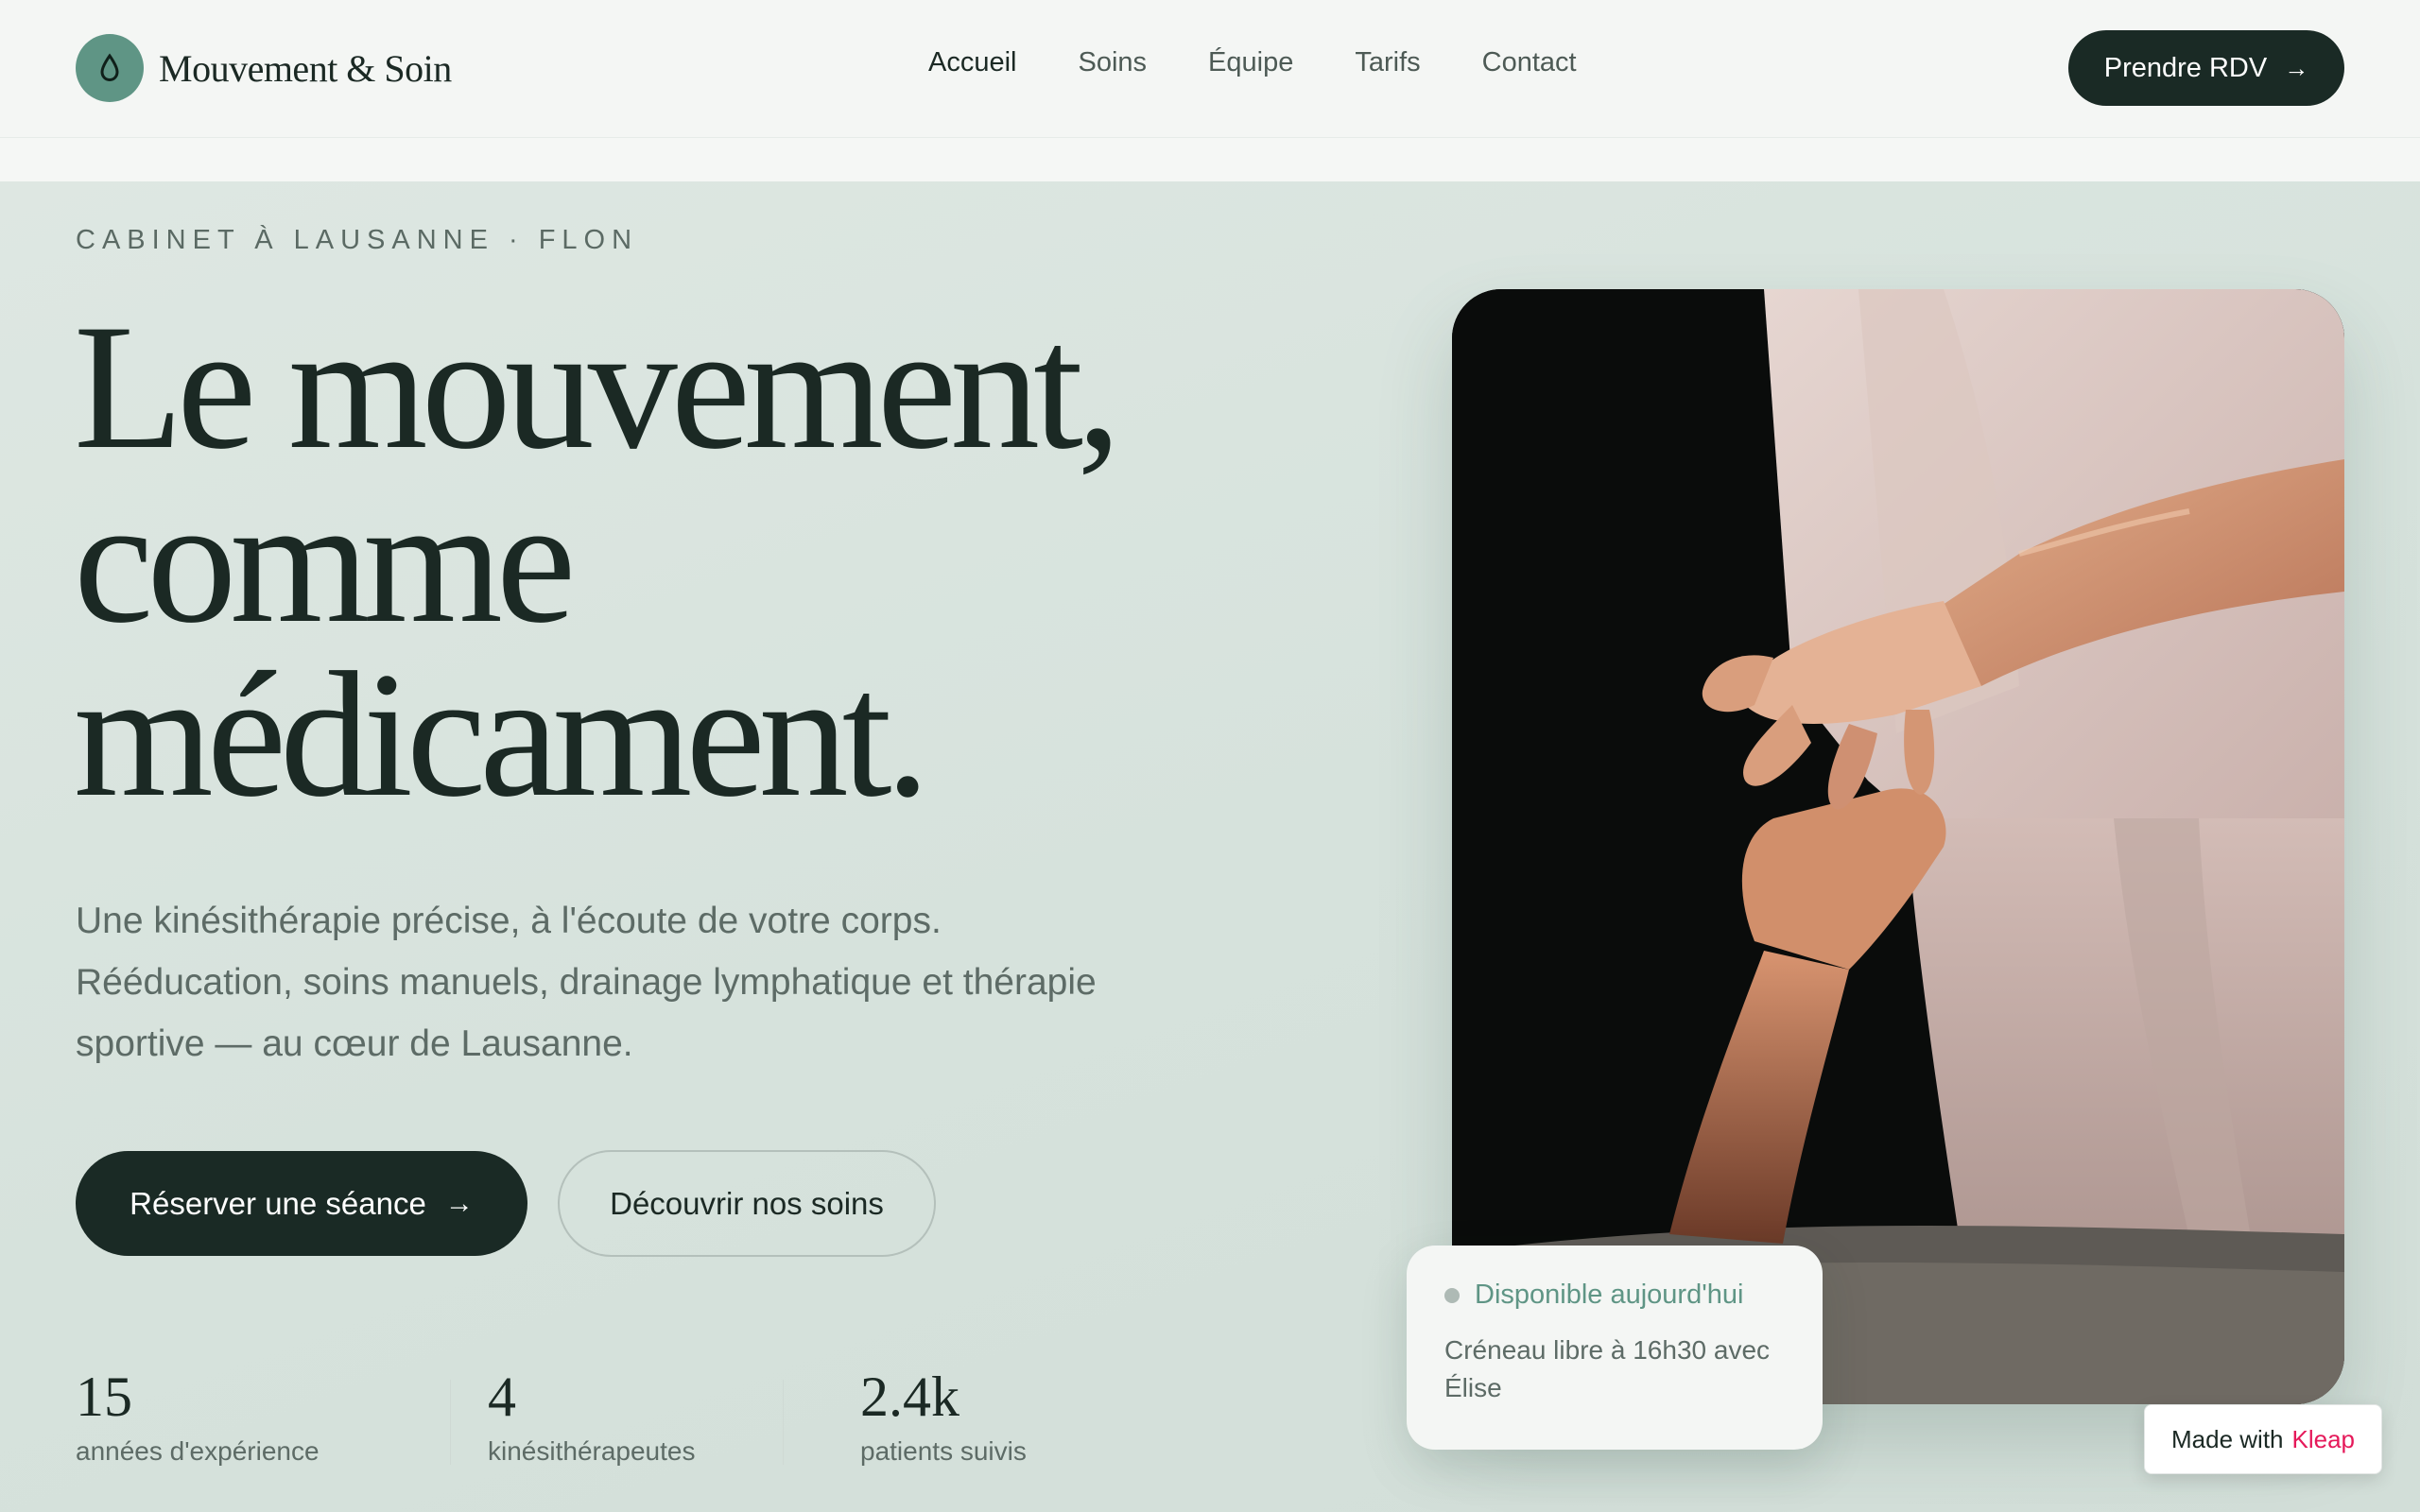  What do you see at coordinates (198, 1451) in the screenshot?
I see `stat-label: années d'expérience` at bounding box center [198, 1451].